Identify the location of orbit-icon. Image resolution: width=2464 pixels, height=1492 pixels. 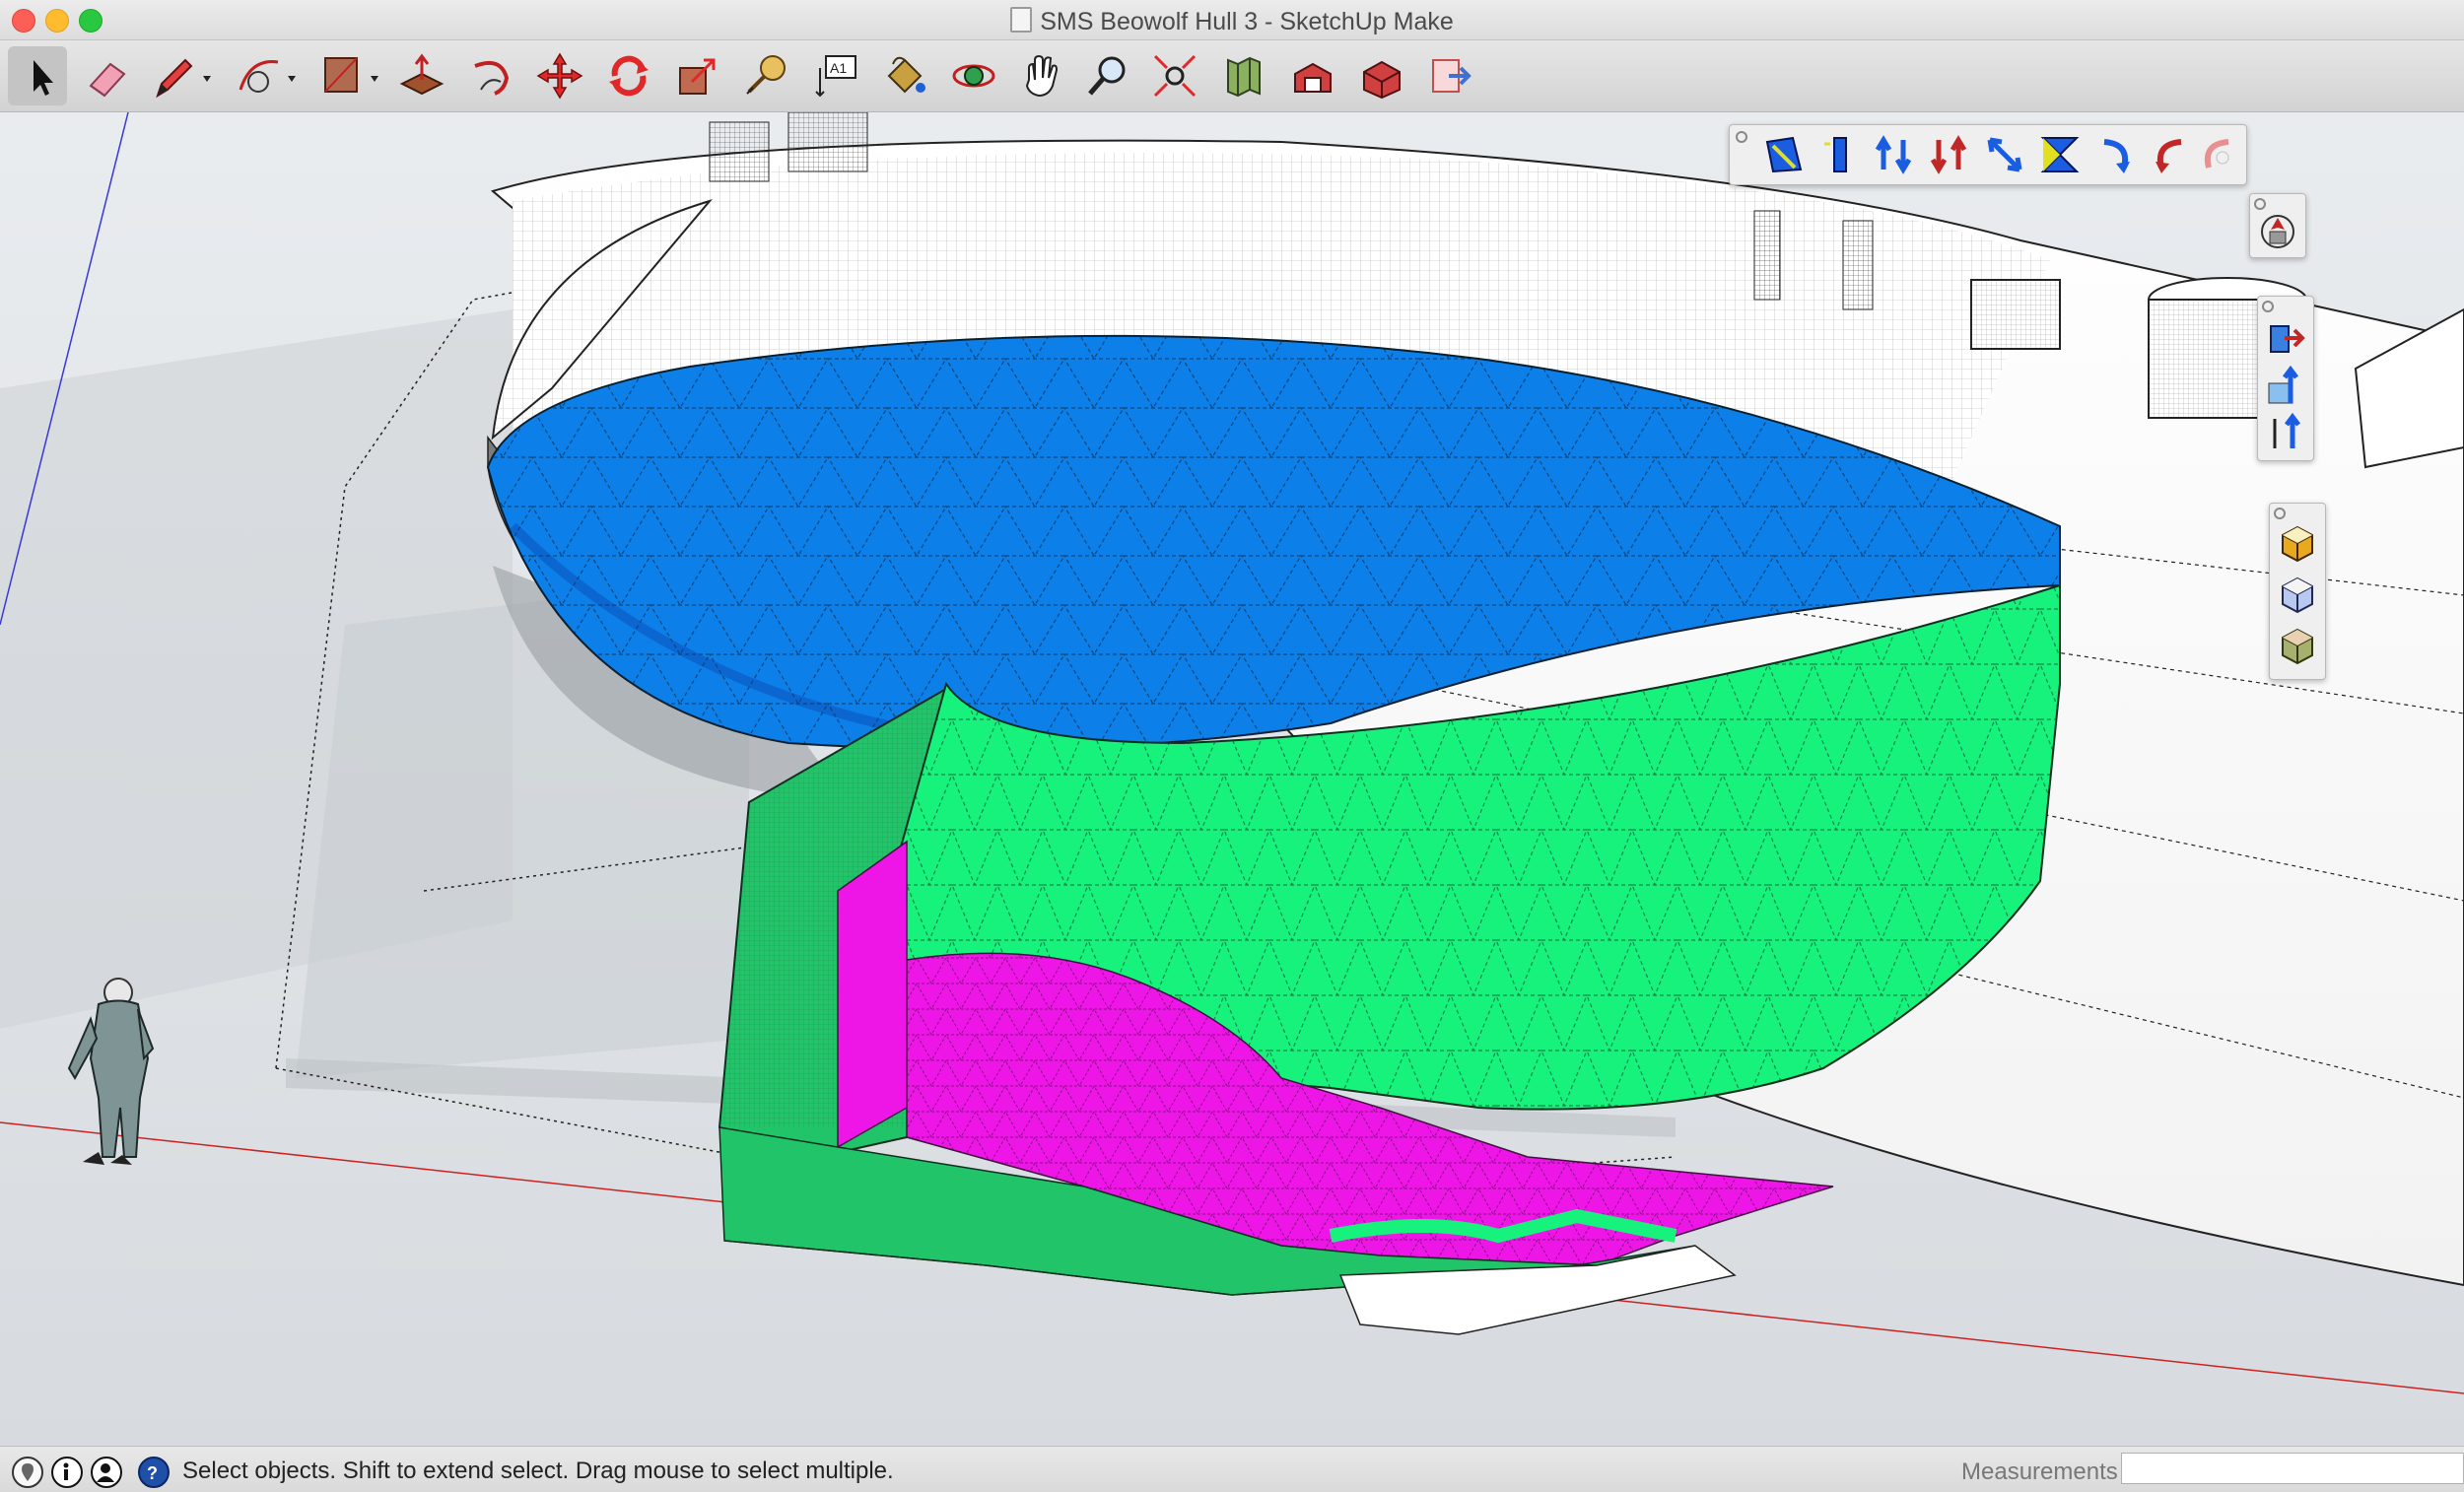
(973, 76).